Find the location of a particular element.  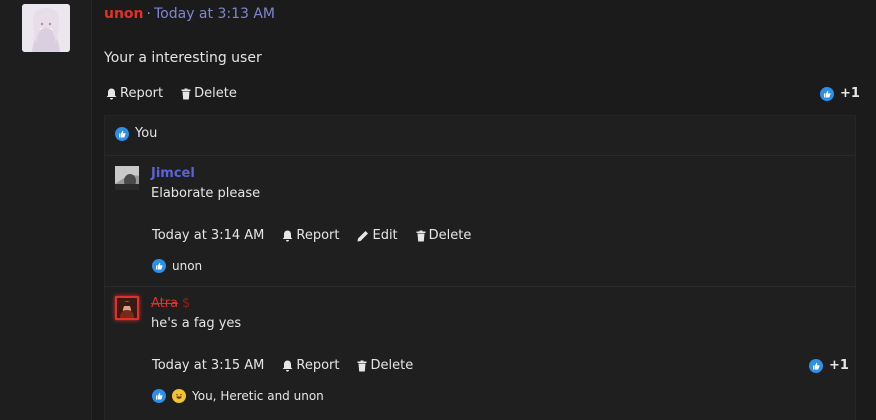

post-reacted-by: You is located at coordinates (136, 133).